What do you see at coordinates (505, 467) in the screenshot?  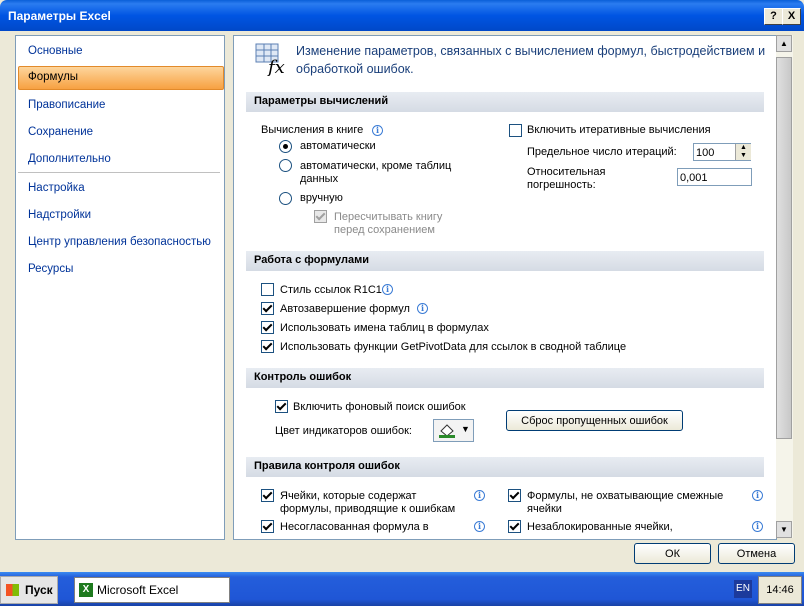 I see `section-error-rules: Правила контроля ошибок` at bounding box center [505, 467].